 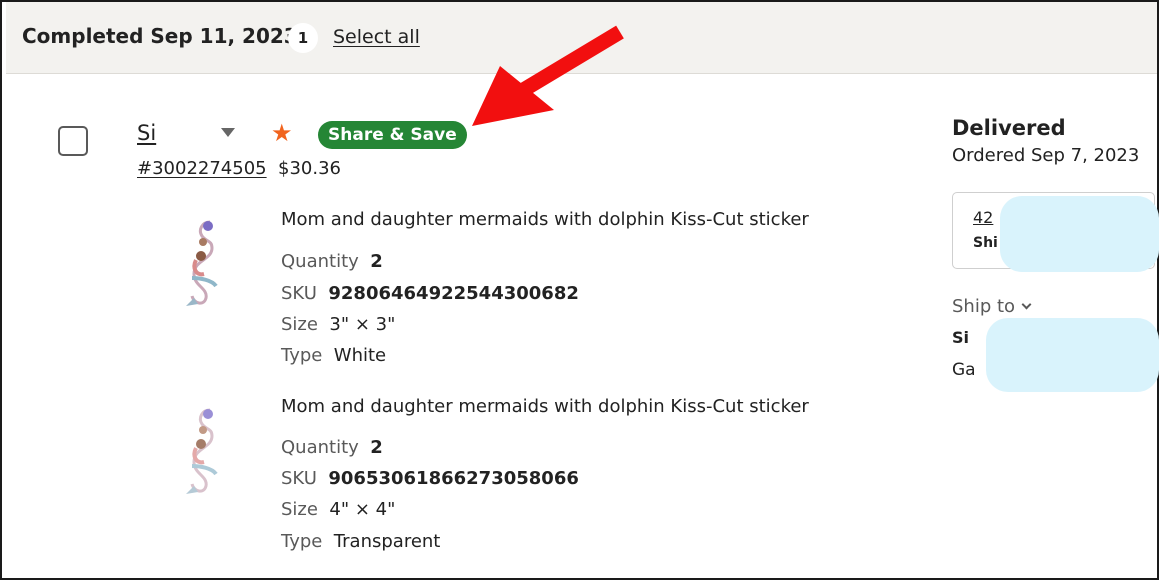 What do you see at coordinates (387, 541) in the screenshot?
I see `type-value: Transparent` at bounding box center [387, 541].